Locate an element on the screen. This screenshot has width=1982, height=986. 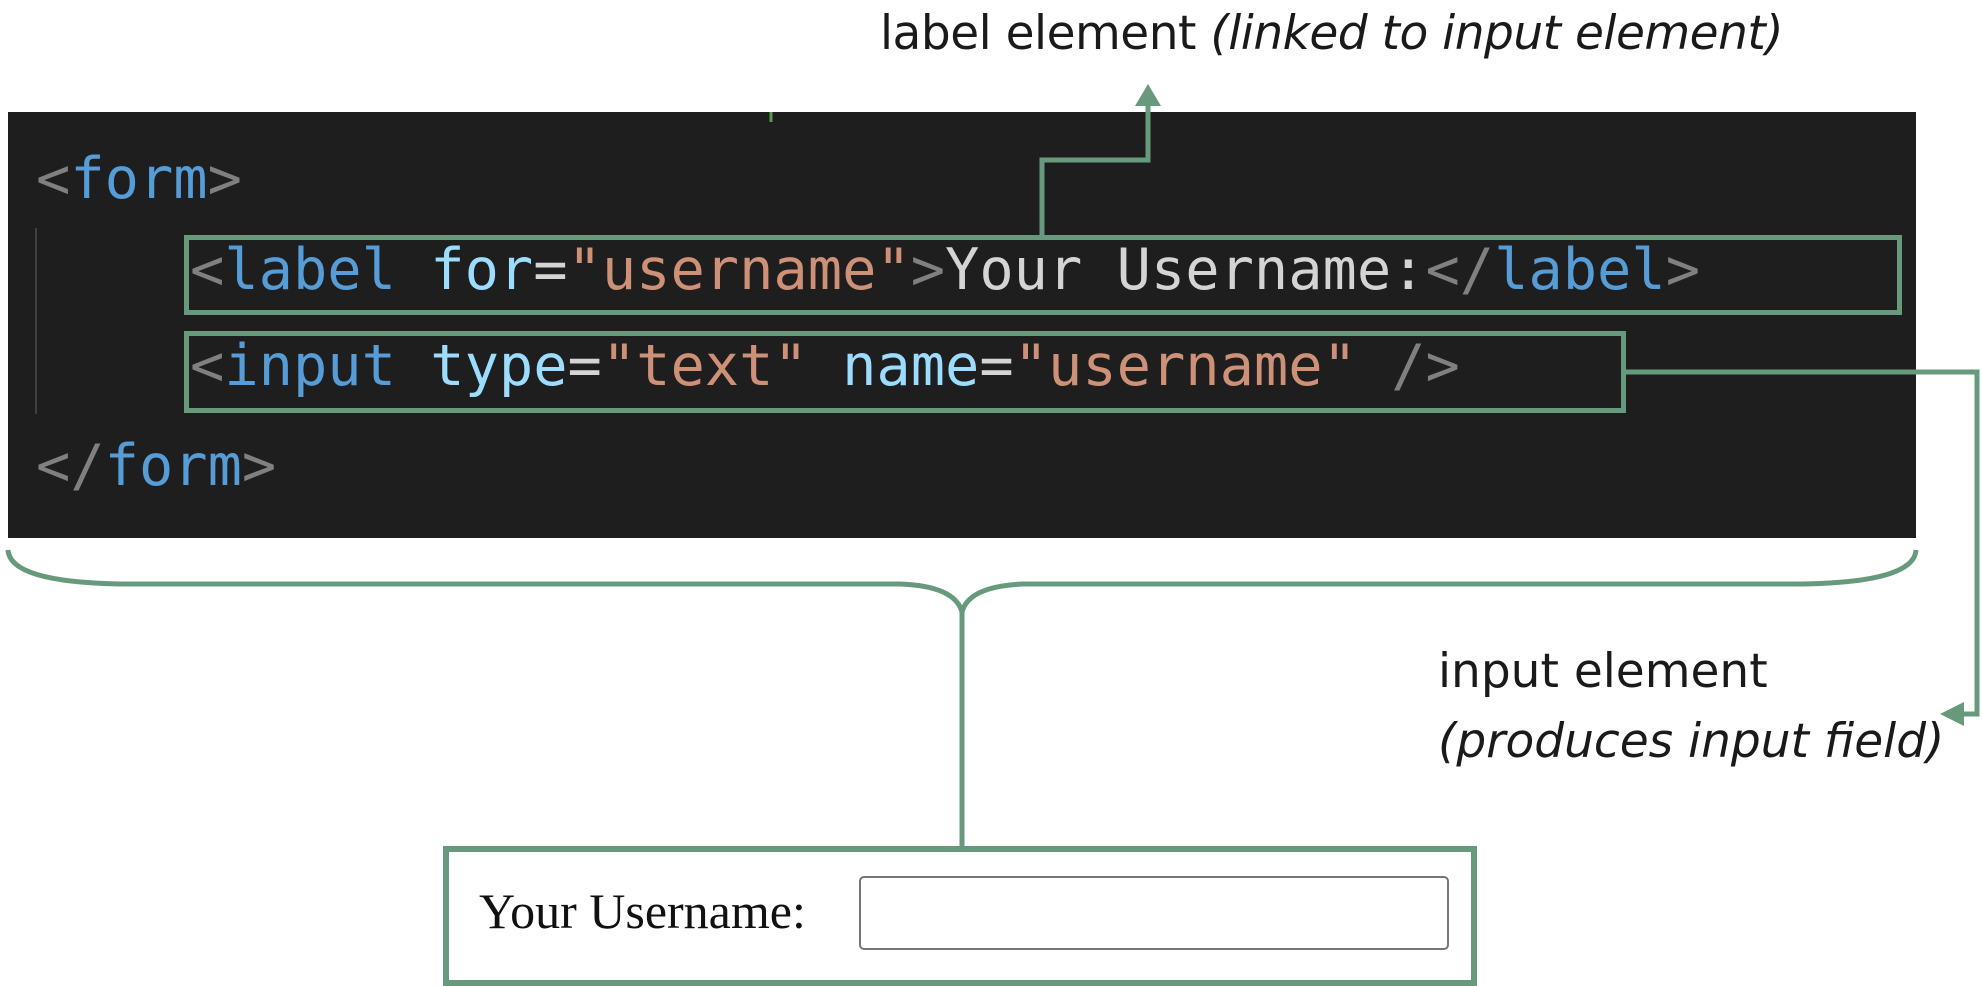
input-callout-note: (produces input field) is located at coordinates (1691, 741).